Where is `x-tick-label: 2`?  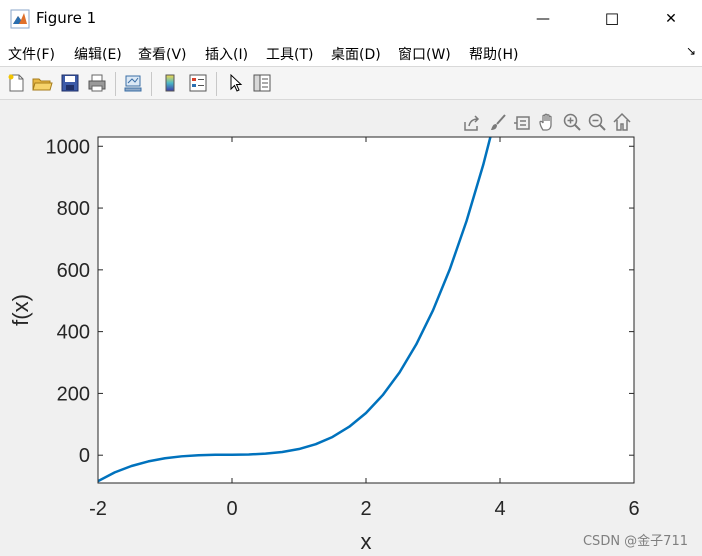 x-tick-label: 2 is located at coordinates (365, 509).